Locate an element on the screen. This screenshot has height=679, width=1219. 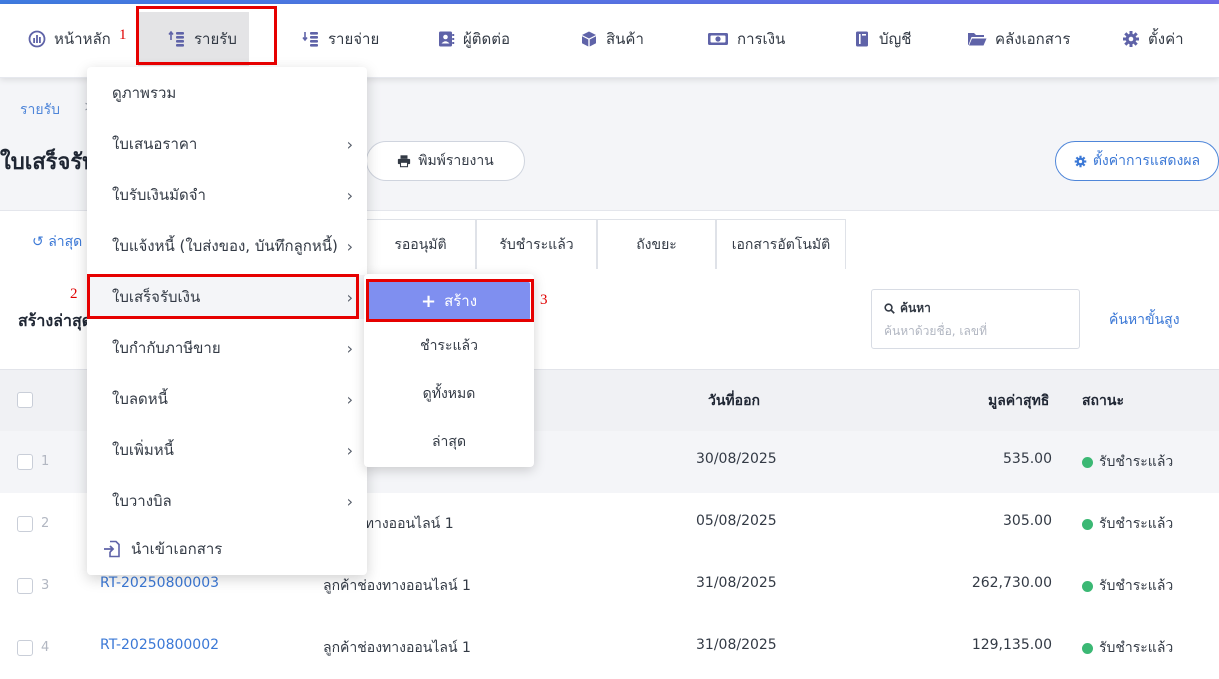
page-title: ใบเสร็จรับเงิน is located at coordinates (44, 162).